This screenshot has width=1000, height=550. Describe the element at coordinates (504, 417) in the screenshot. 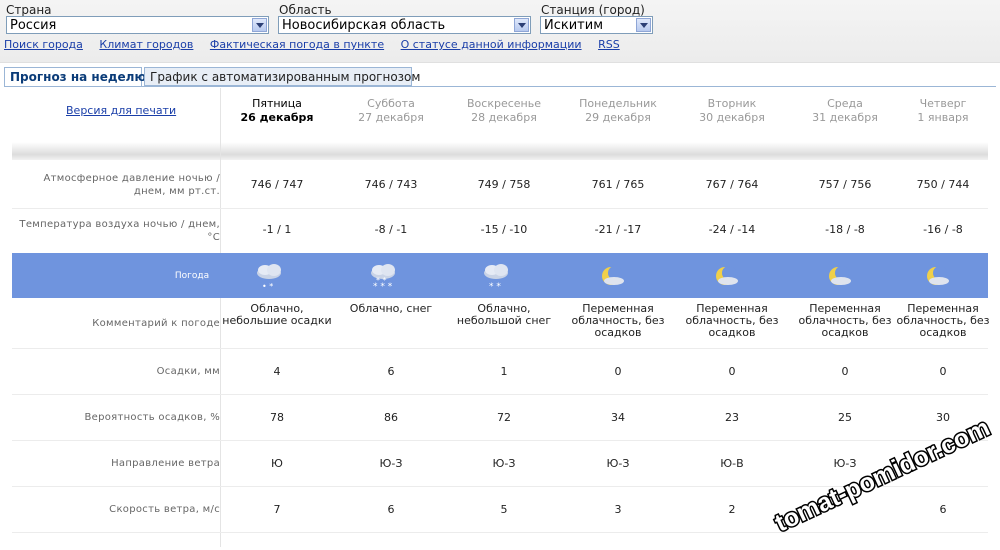

I see `table-cell: 72` at that location.